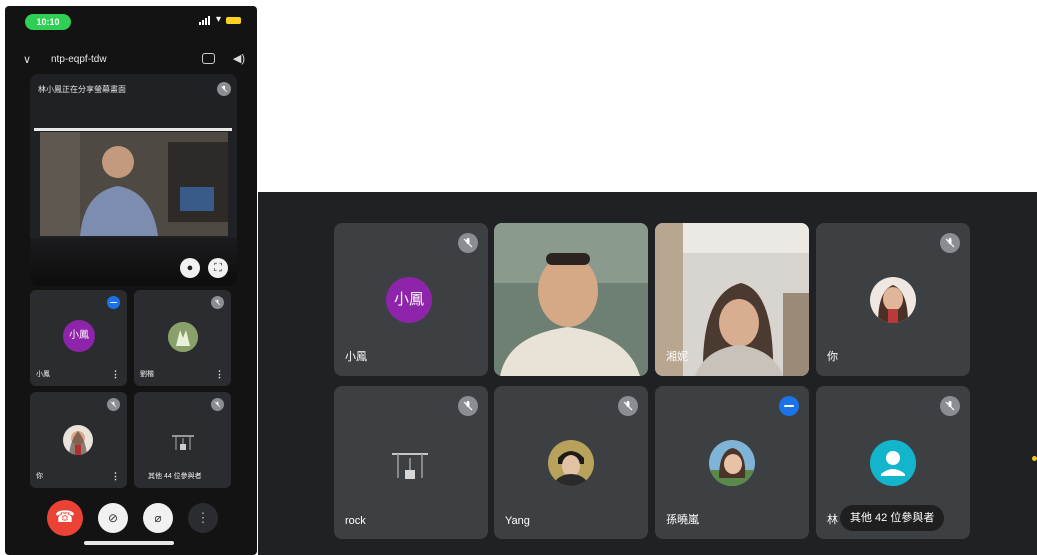 This screenshot has height=555, width=1037. I want to click on default-avatar-icon, so click(893, 463).